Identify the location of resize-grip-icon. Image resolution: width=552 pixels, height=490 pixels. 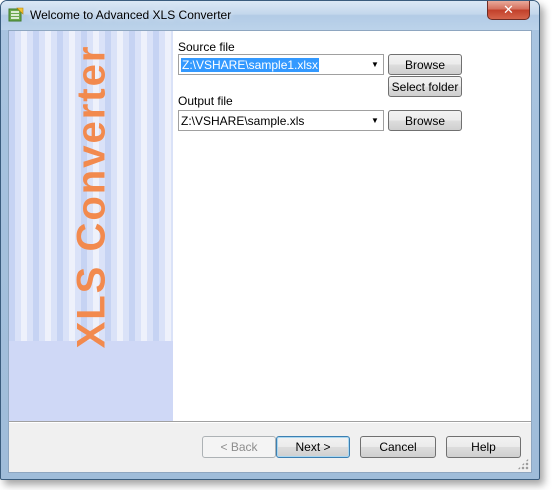
(523, 464).